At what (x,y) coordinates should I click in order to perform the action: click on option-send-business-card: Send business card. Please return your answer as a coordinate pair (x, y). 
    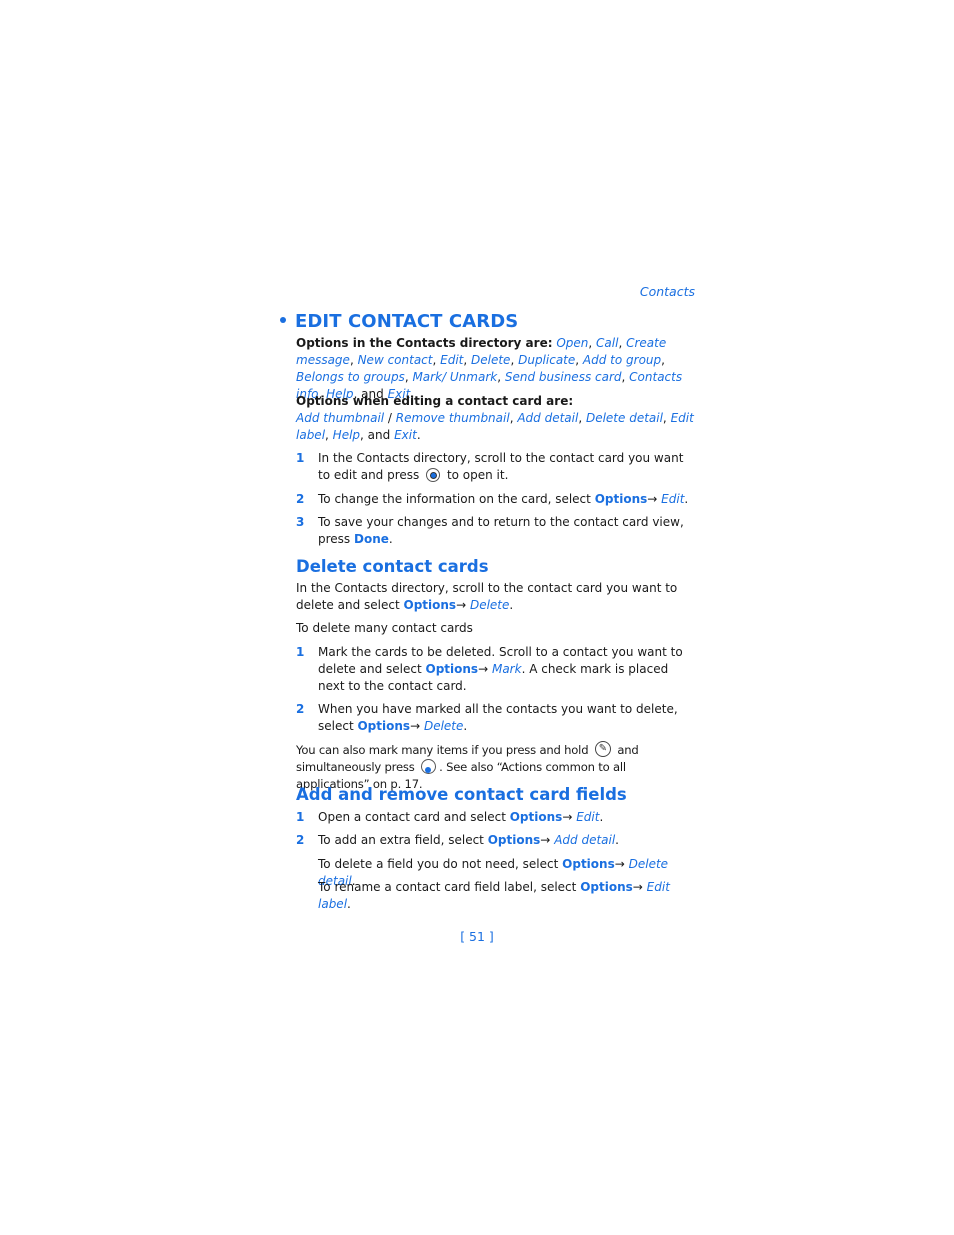
    Looking at the image, I should click on (563, 377).